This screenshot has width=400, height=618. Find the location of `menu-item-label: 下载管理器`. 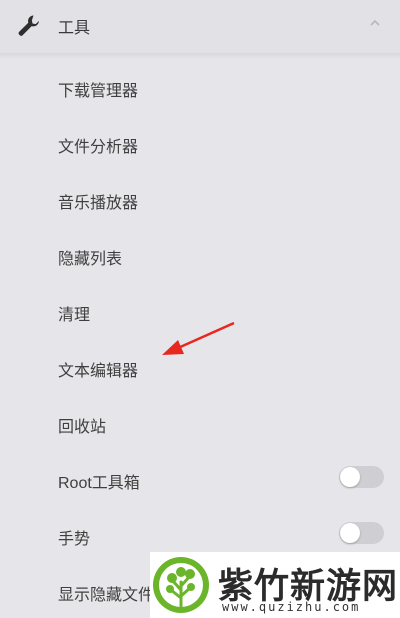

menu-item-label: 下载管理器 is located at coordinates (98, 91).